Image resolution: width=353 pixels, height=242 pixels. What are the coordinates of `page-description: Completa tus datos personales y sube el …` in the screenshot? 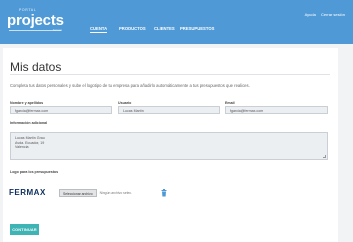 It's located at (130, 85).